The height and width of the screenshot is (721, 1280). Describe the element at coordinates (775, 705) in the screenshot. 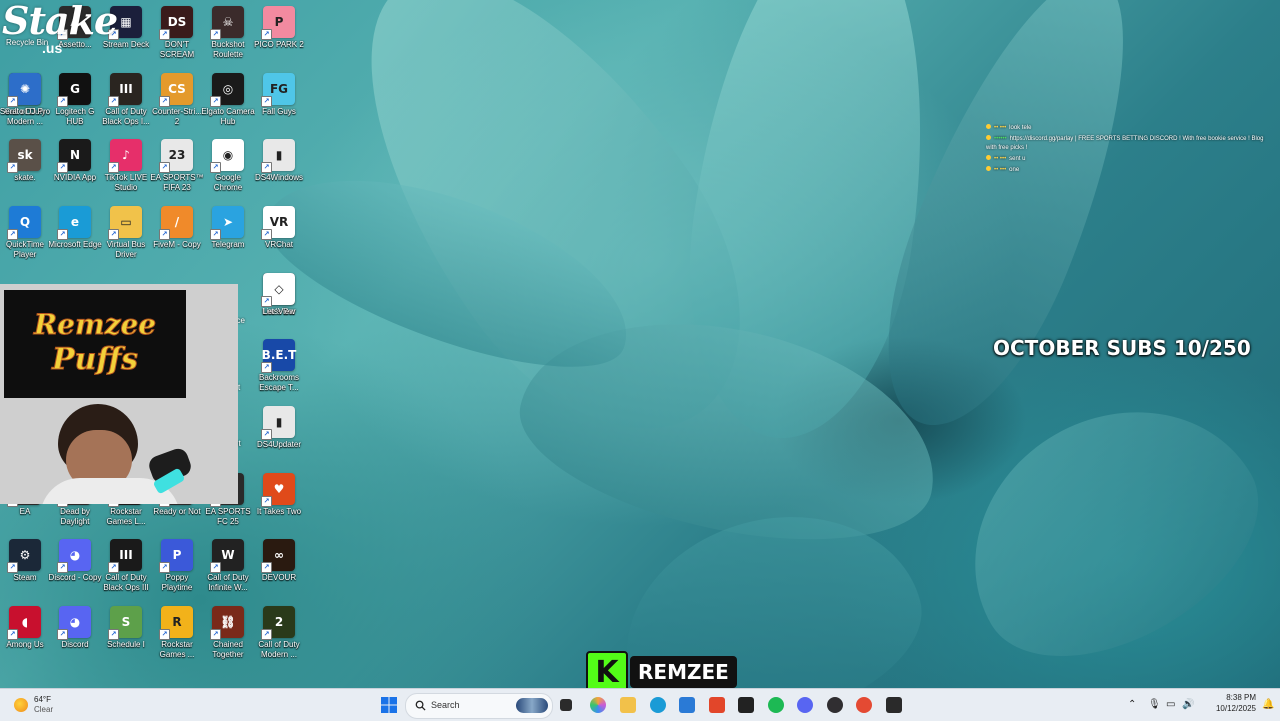

I see `spotify-icon` at that location.